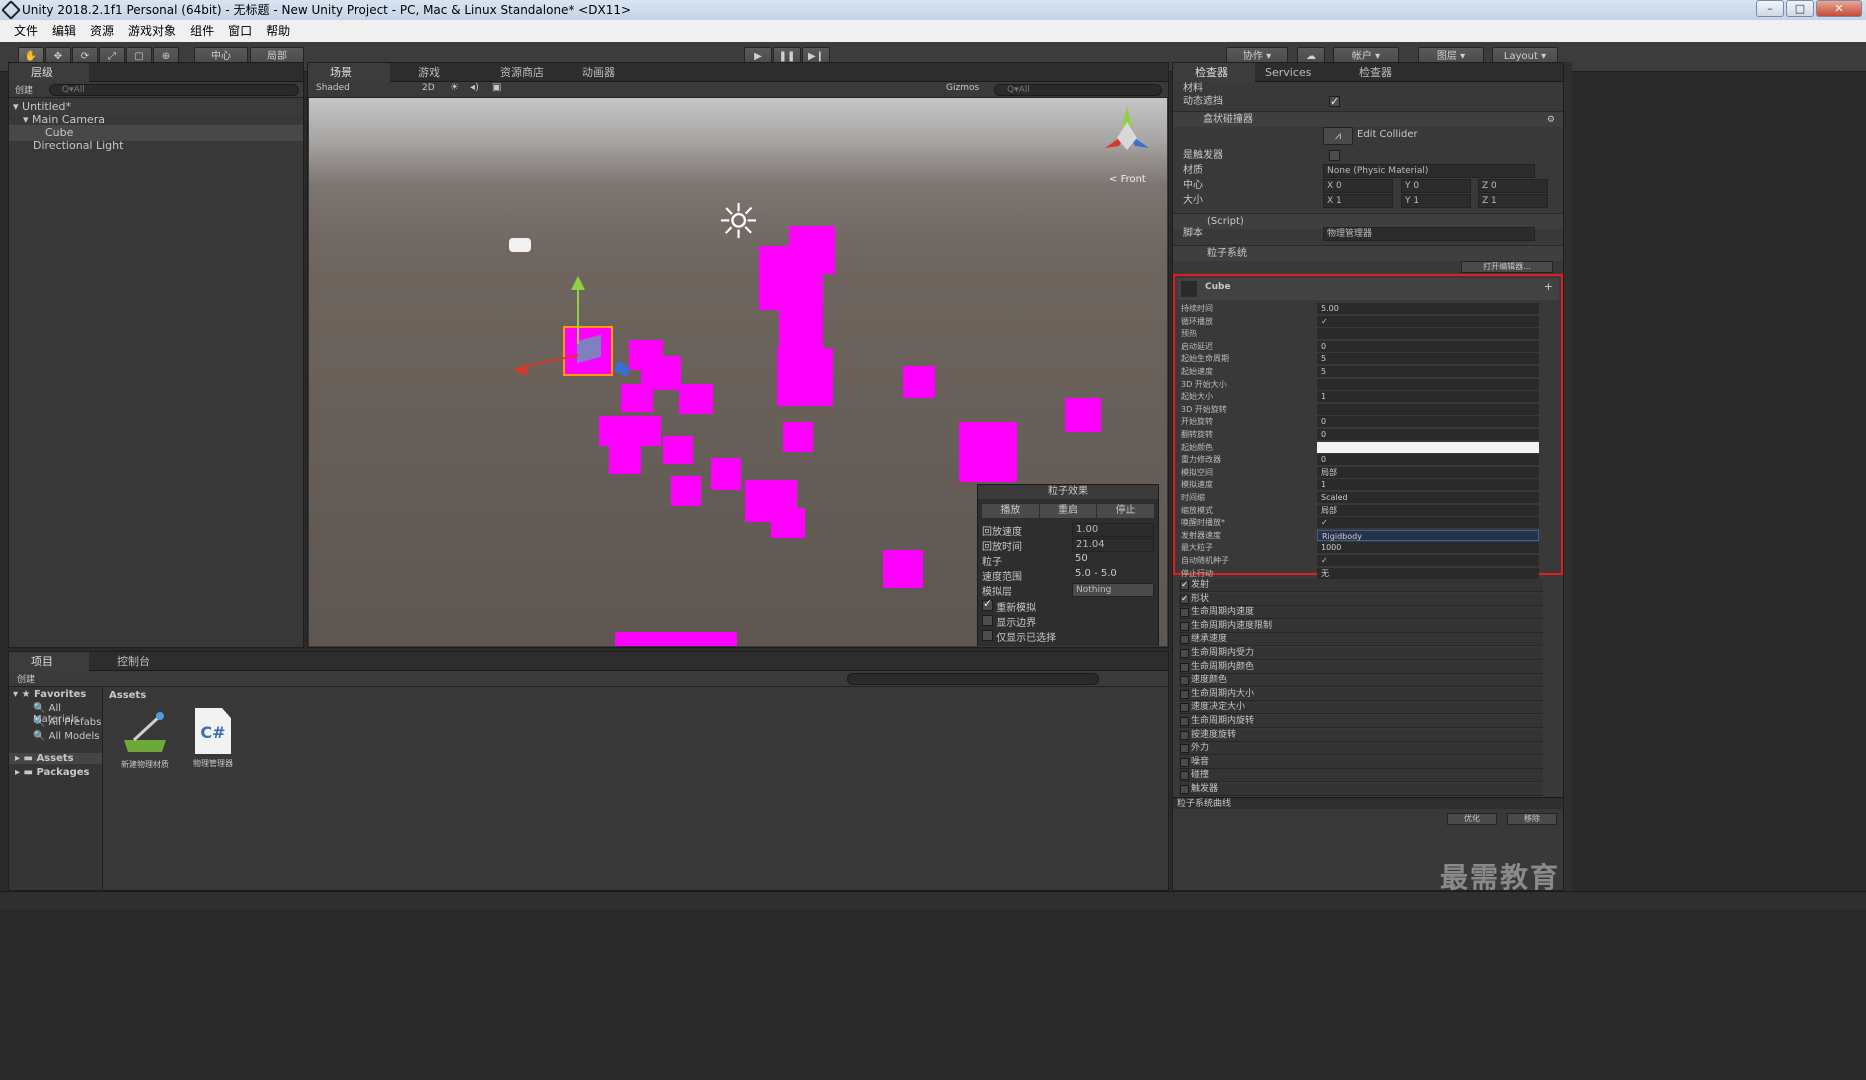 This screenshot has height=1080, width=1866. I want to click on menu-help: 帮助, so click(278, 31).